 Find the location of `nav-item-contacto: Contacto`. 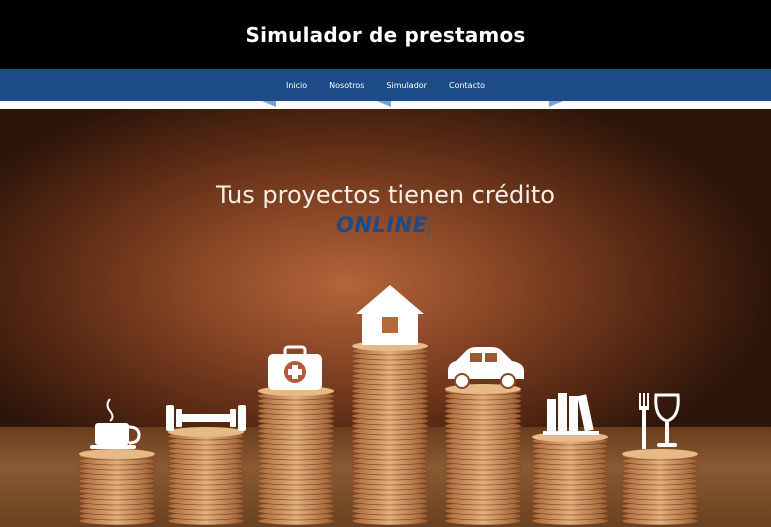

nav-item-contacto: Contacto is located at coordinates (467, 85).